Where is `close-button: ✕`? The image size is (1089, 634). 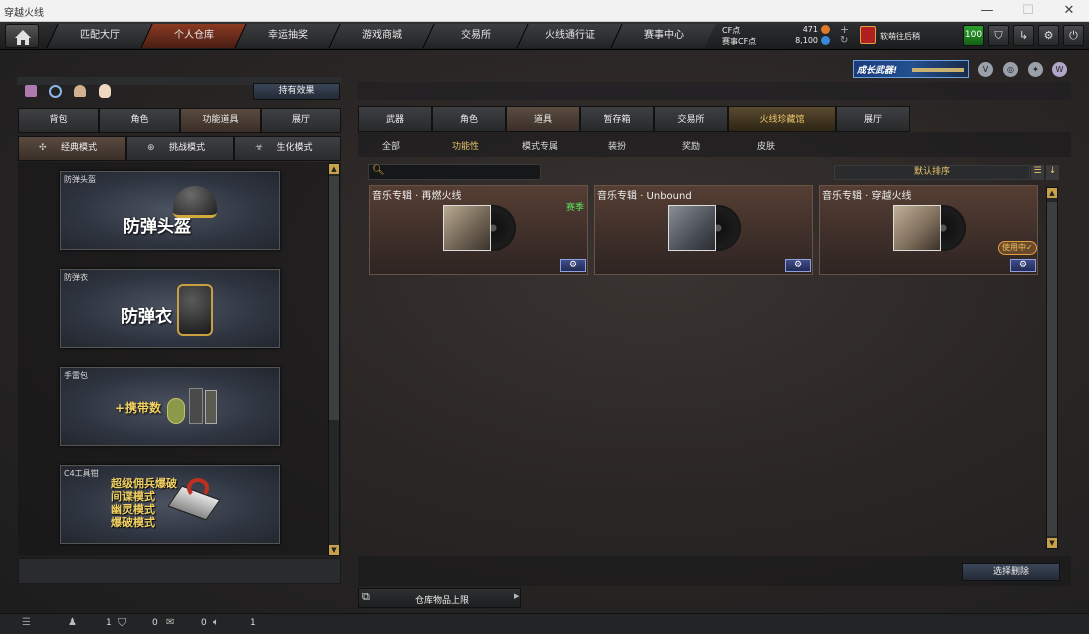 close-button: ✕ is located at coordinates (1069, 11).